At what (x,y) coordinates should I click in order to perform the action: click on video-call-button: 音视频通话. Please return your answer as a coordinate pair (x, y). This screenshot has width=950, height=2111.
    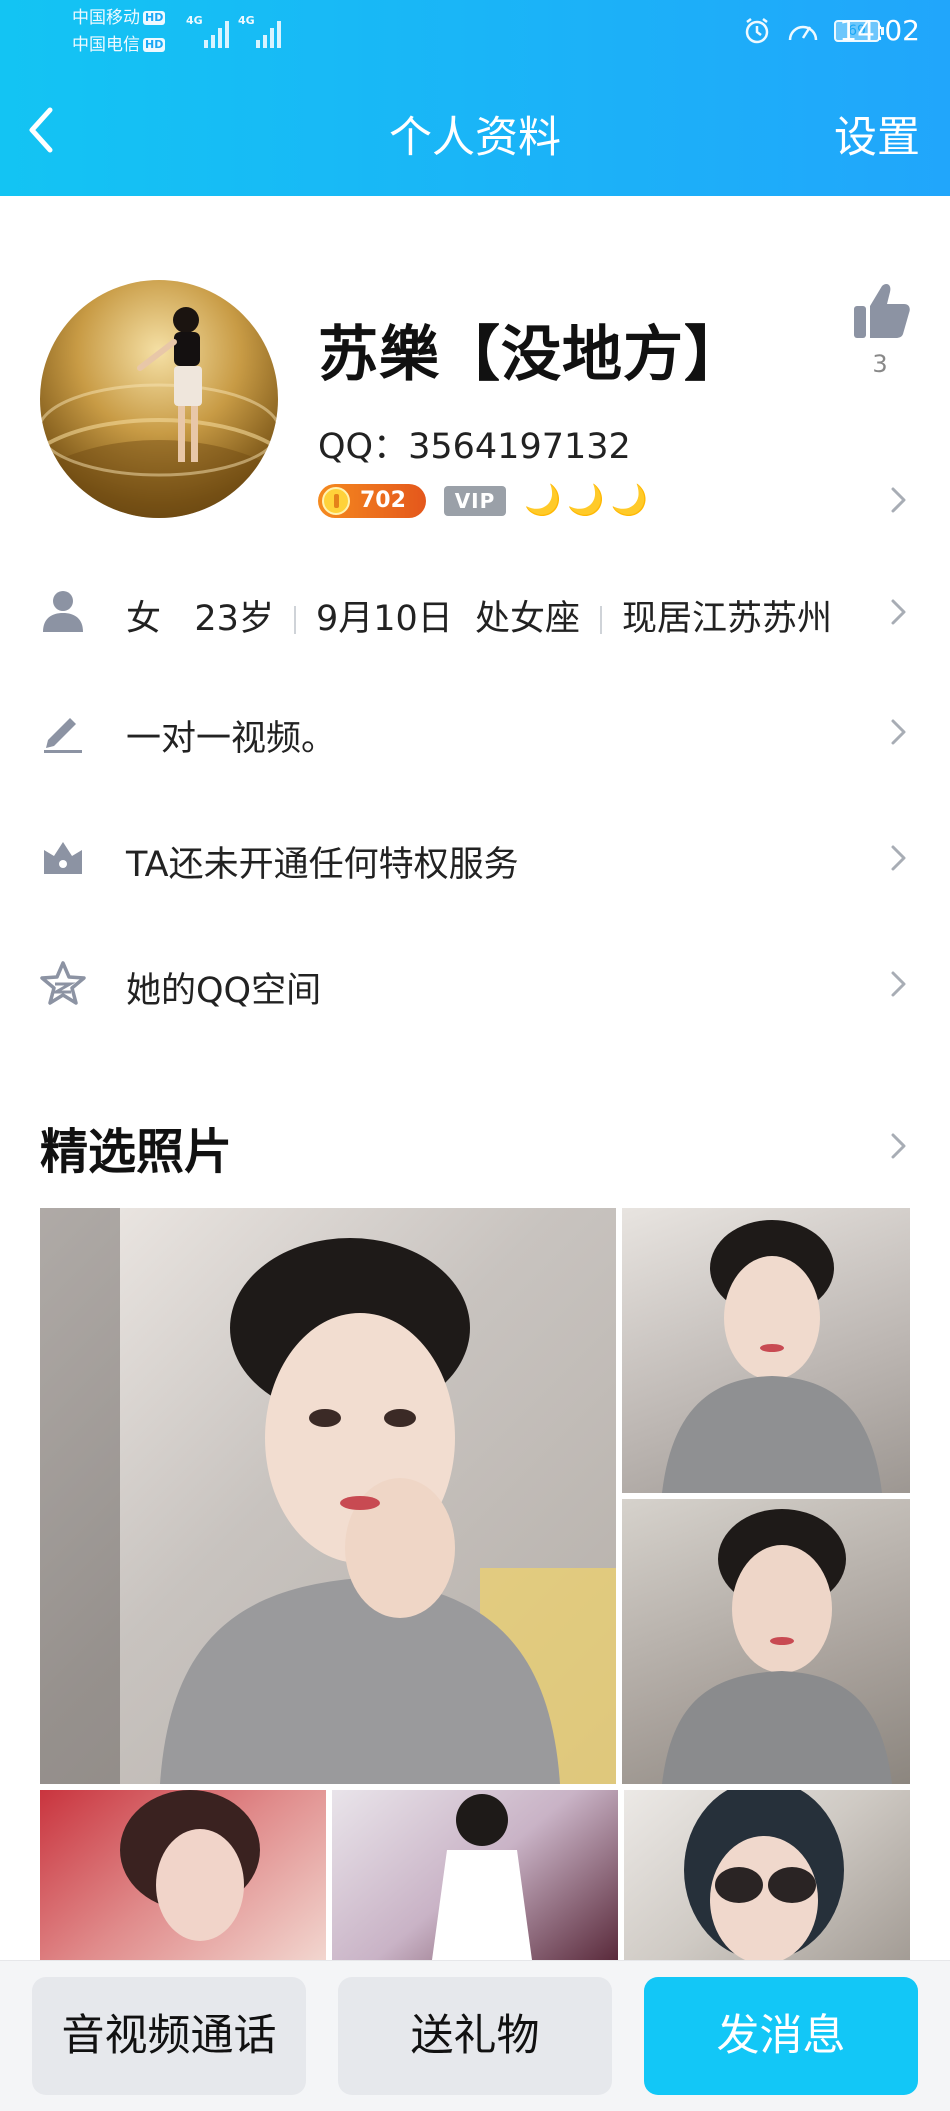
    Looking at the image, I should click on (169, 2036).